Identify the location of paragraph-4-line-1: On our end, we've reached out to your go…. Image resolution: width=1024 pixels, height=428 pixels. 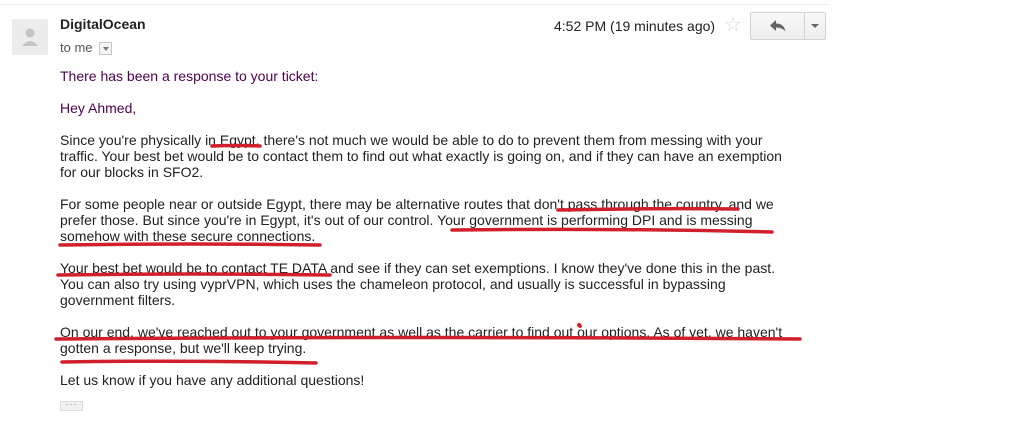
(421, 332).